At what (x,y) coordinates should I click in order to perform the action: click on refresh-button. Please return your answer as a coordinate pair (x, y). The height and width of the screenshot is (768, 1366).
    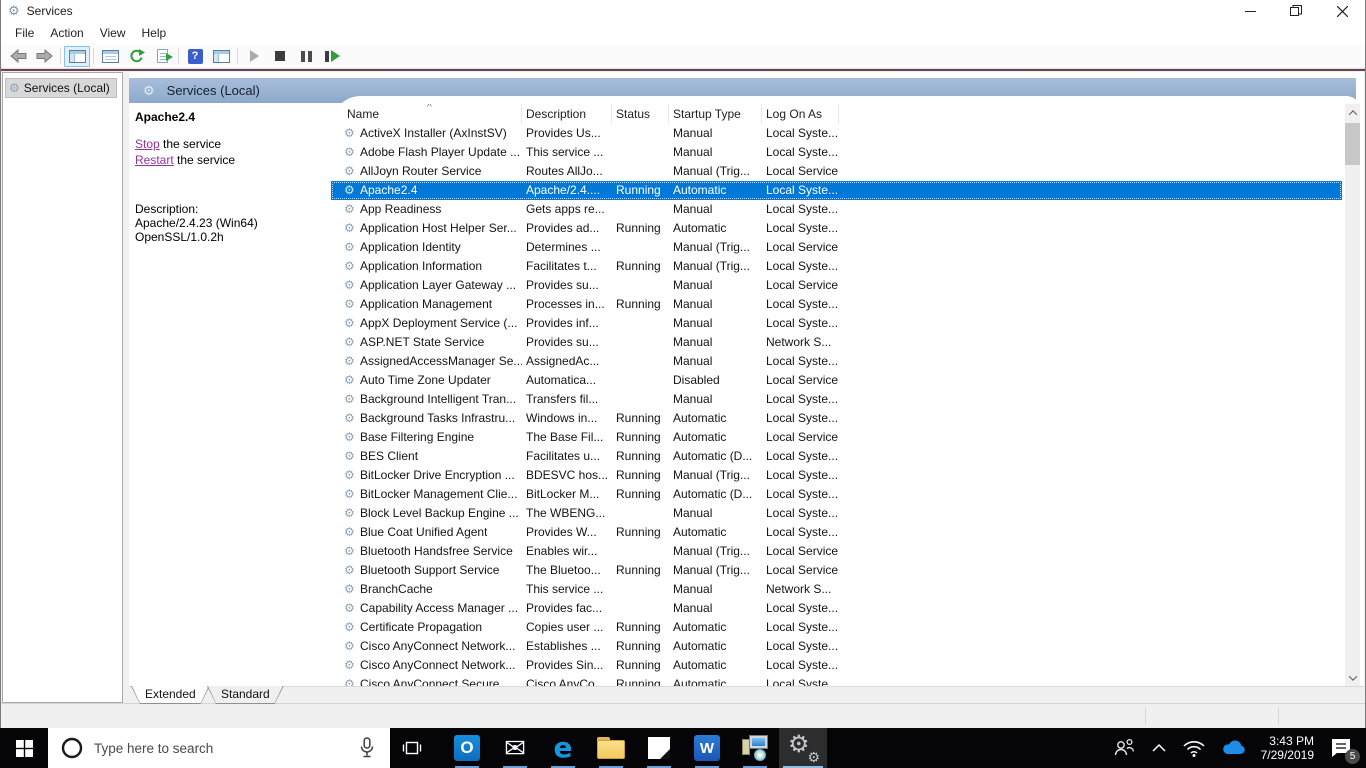
    Looking at the image, I should click on (136, 56).